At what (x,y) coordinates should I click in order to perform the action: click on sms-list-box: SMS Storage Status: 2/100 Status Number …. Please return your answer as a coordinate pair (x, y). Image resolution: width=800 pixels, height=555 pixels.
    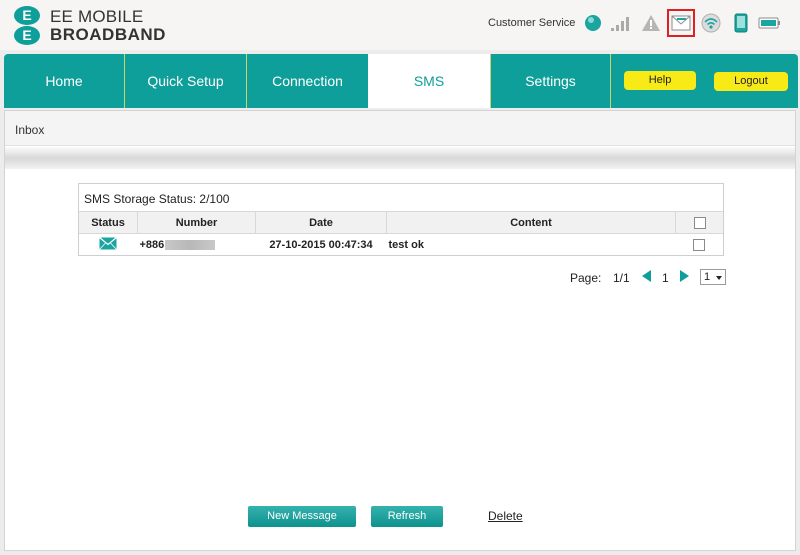
    Looking at the image, I should click on (401, 219).